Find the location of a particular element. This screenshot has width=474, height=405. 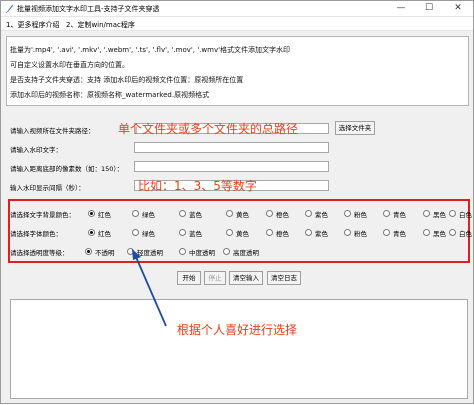

bg-color-option-label: 青色 is located at coordinates (399, 214).